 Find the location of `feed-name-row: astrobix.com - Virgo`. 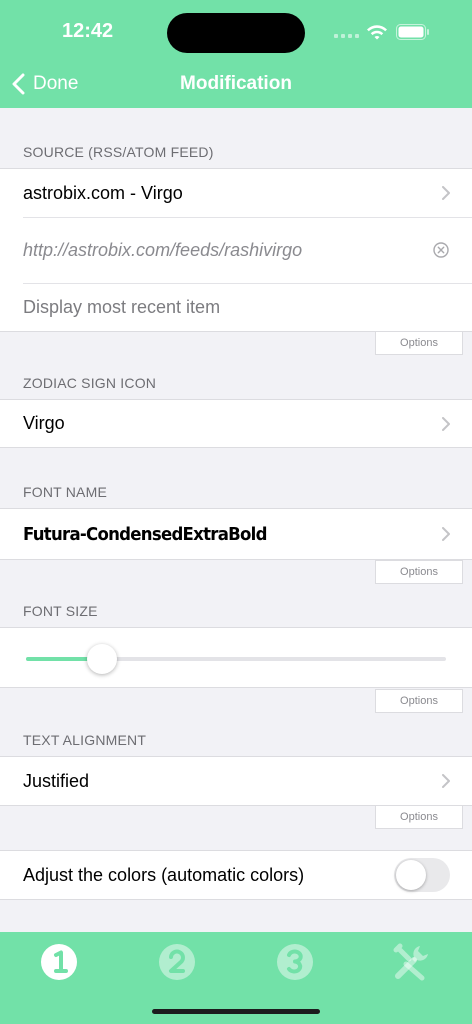

feed-name-row: astrobix.com - Virgo is located at coordinates (236, 193).